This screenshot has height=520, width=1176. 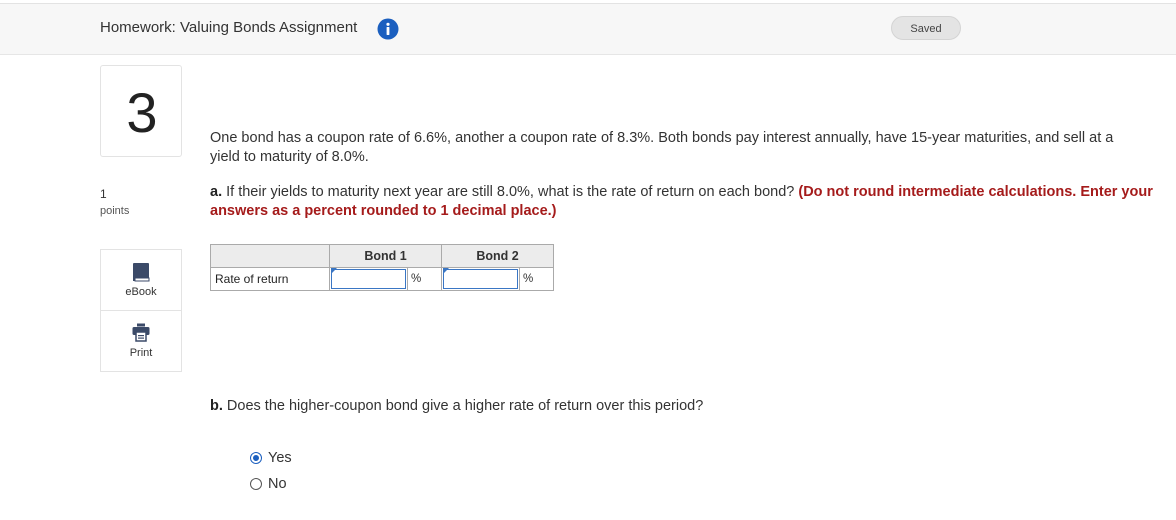 I want to click on rate-of-return-label: Rate of return, so click(x=270, y=279).